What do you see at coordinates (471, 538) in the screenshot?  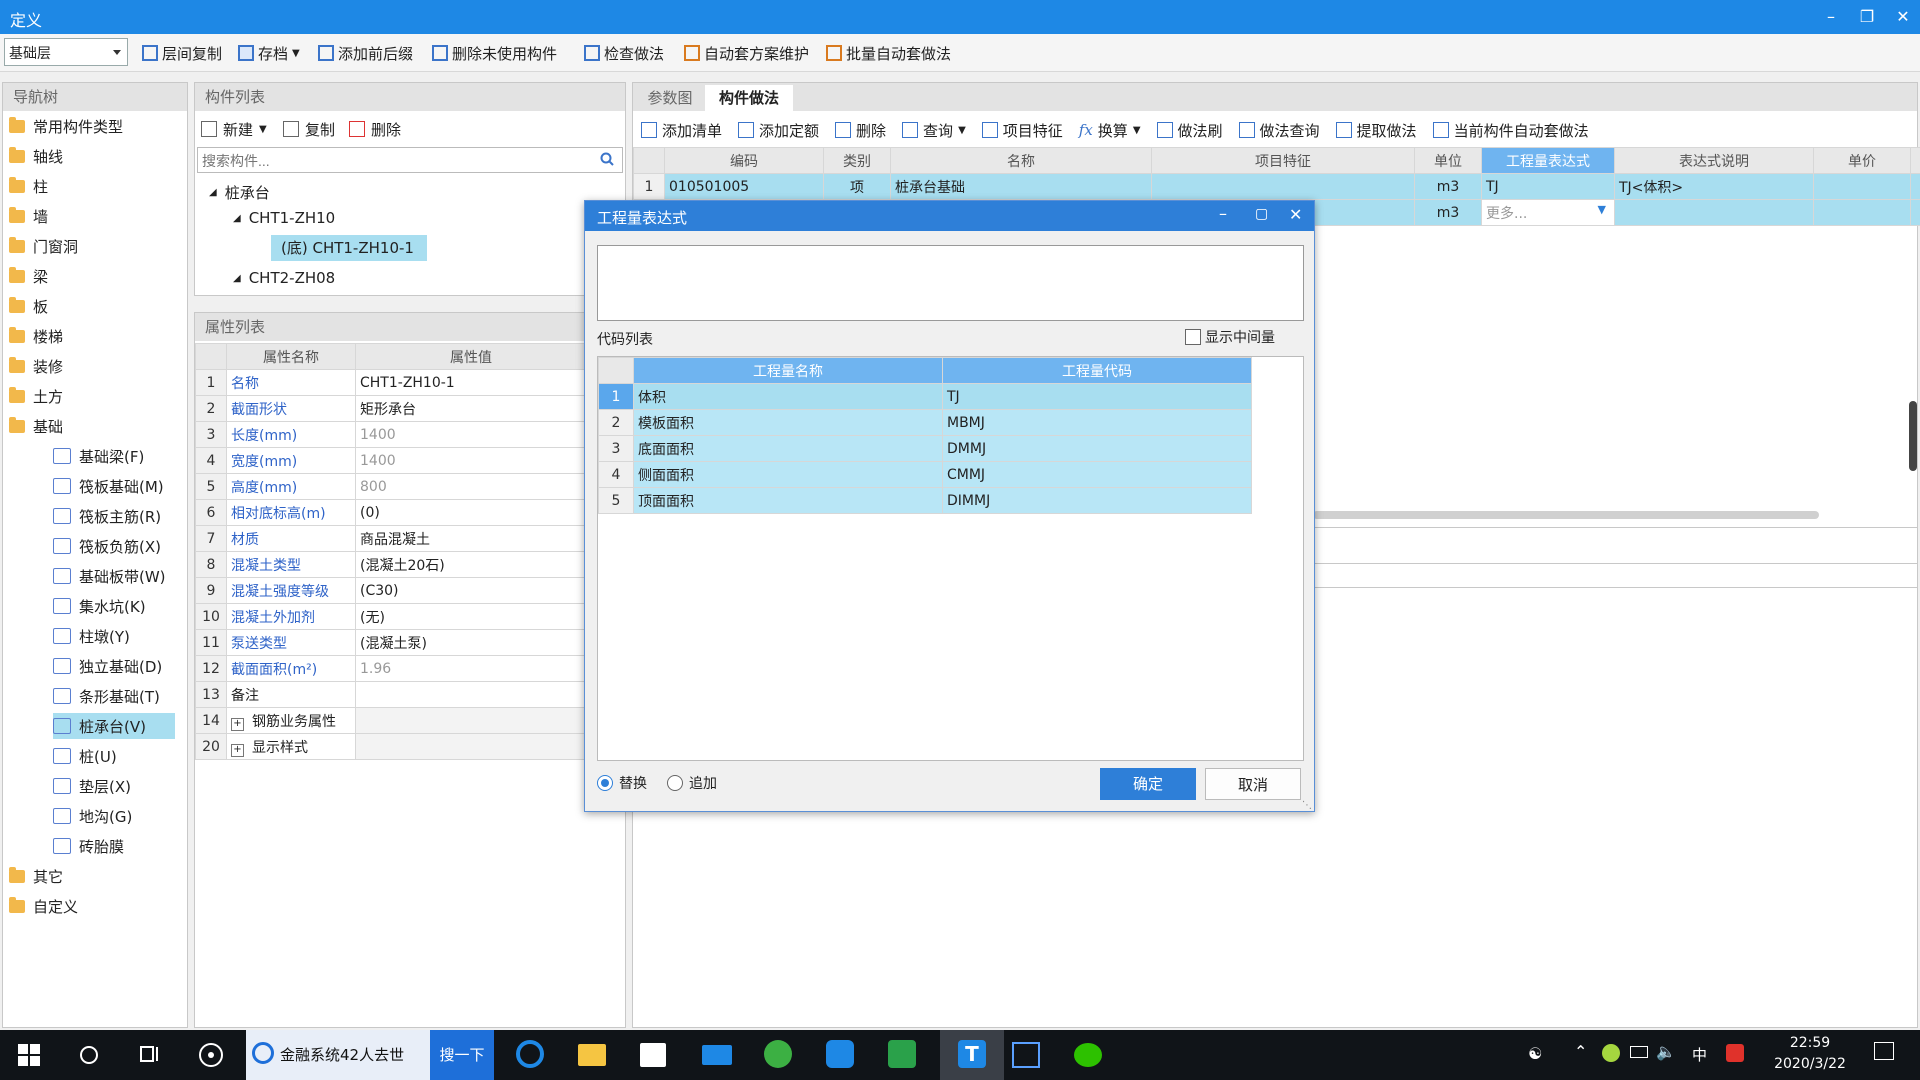 I see `property-value: 商品混凝土` at bounding box center [471, 538].